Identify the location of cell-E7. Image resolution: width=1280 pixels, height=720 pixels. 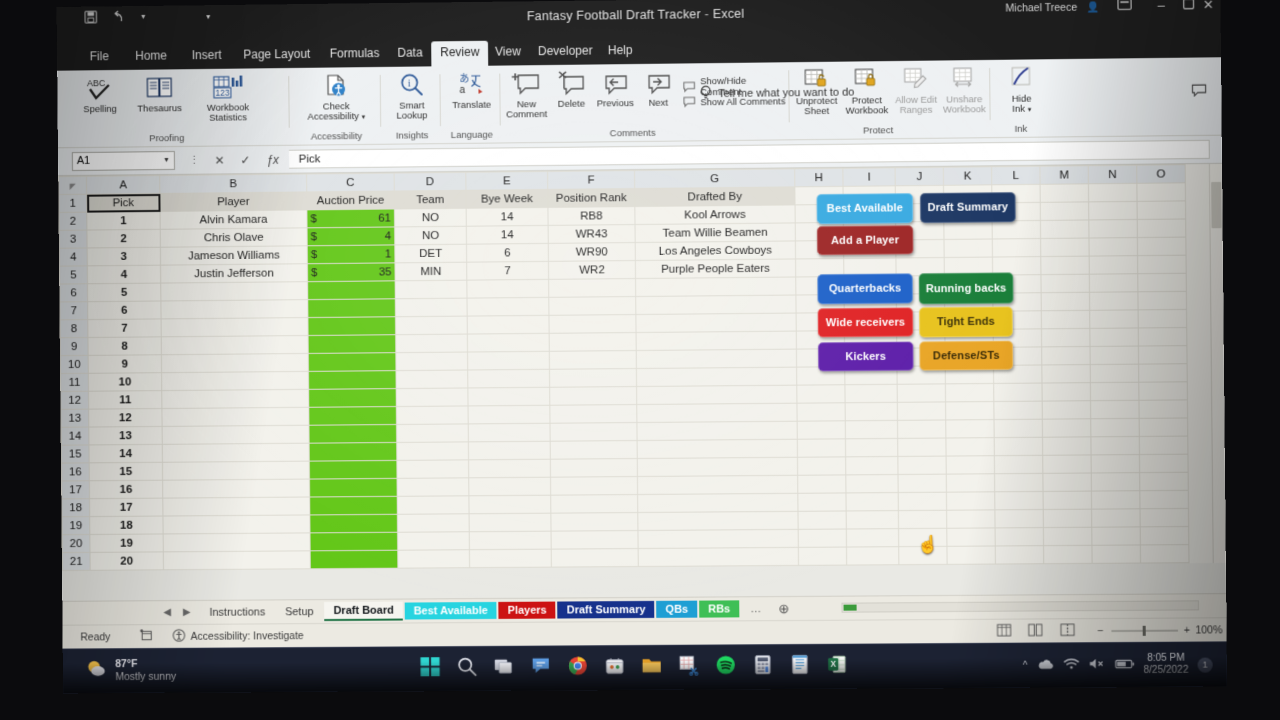
(507, 307).